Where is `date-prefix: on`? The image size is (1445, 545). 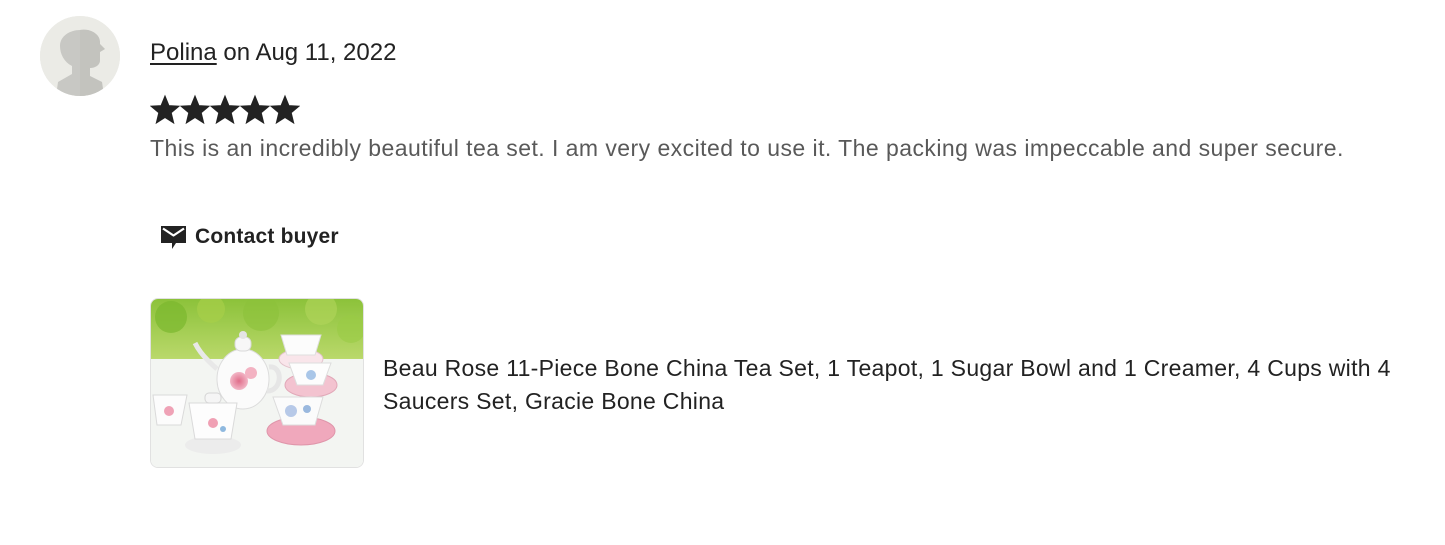 date-prefix: on is located at coordinates (237, 52).